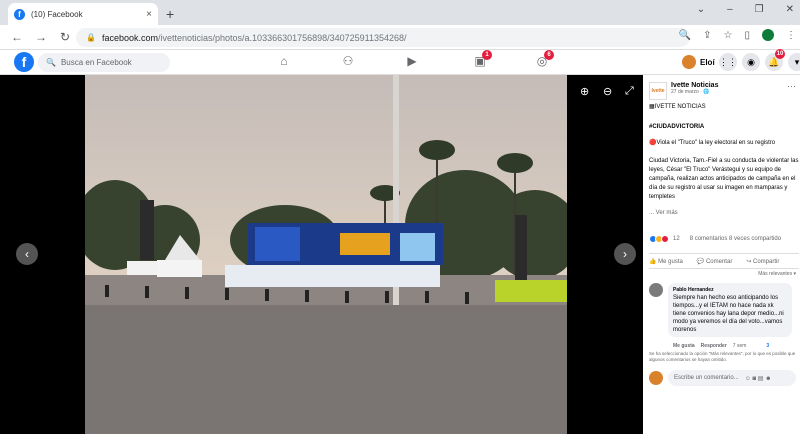  What do you see at coordinates (687, 92) in the screenshot?
I see `post-date-text: 27 de marzo ·` at bounding box center [687, 92].